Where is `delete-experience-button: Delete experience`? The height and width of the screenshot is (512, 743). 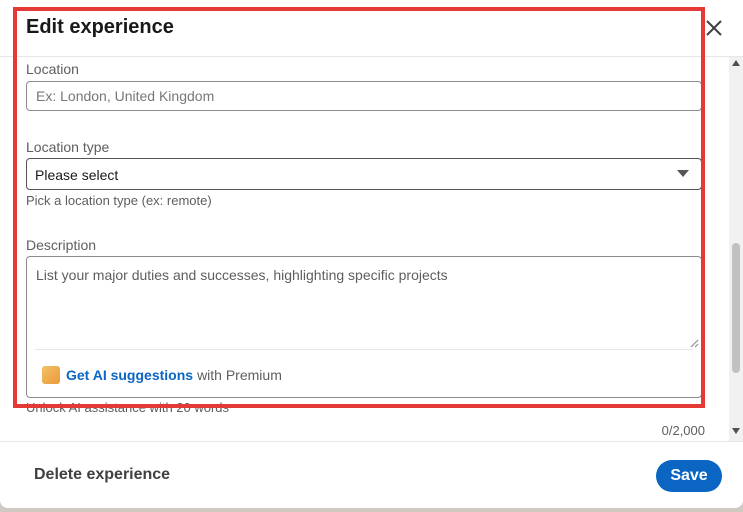
delete-experience-button: Delete experience is located at coordinates (102, 475).